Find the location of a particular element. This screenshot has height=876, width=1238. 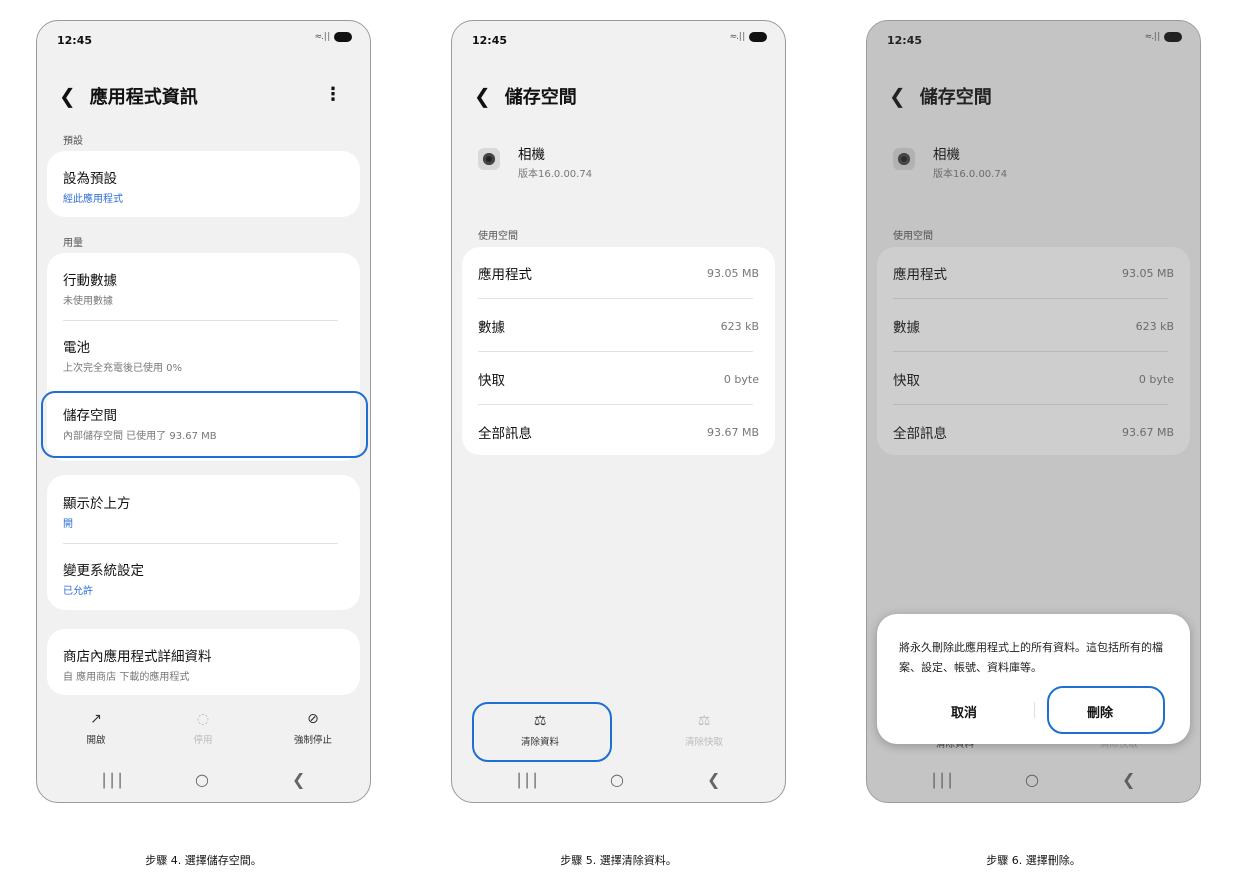

card-permissions: 顯示於上方 開 變更系統設定 已允許 is located at coordinates (203, 542).